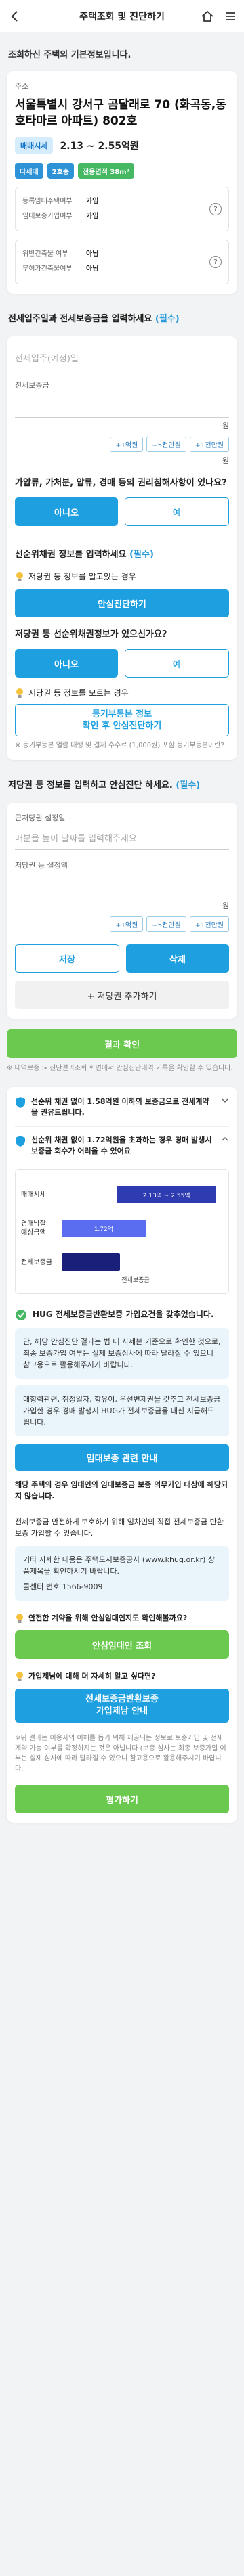 This screenshot has width=244, height=2576. I want to click on bar-row: 경매낙찰 예상금액 1.72억, so click(122, 1228).